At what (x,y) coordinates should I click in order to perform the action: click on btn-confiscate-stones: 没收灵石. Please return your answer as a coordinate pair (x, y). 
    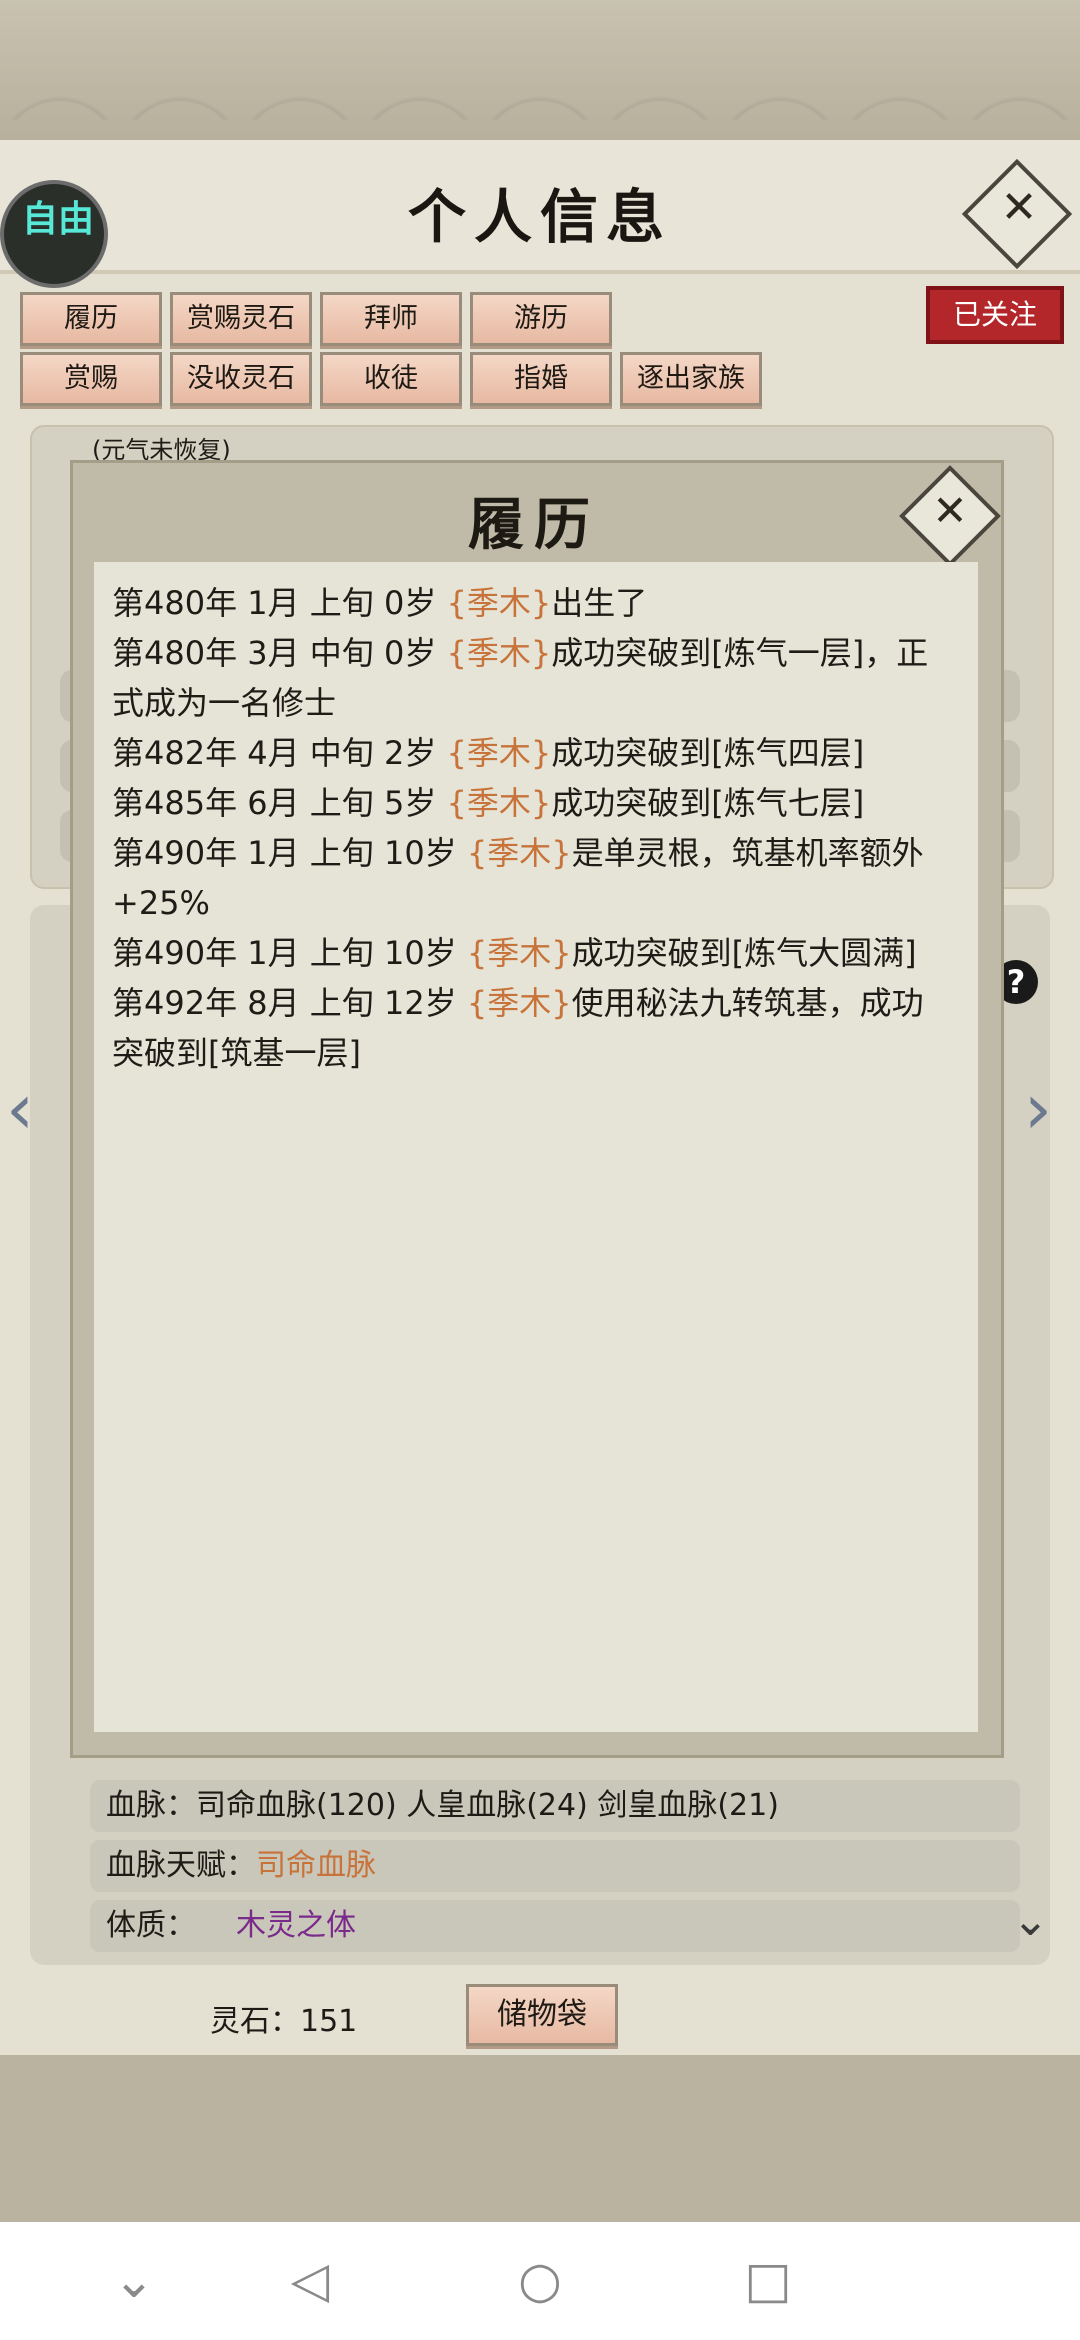
    Looking at the image, I should click on (241, 379).